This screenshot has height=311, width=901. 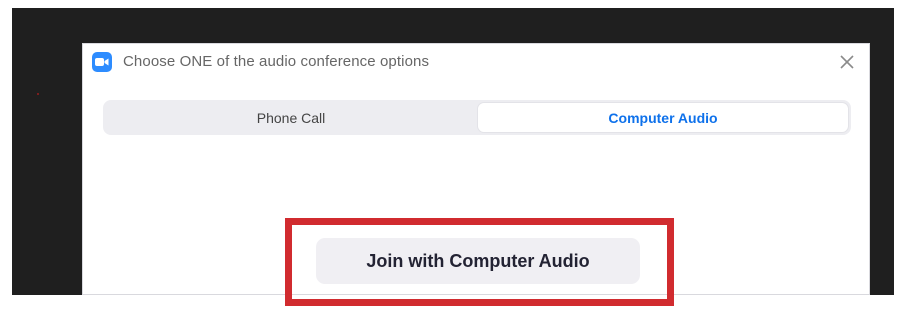 What do you see at coordinates (847, 62) in the screenshot?
I see `close-icon` at bounding box center [847, 62].